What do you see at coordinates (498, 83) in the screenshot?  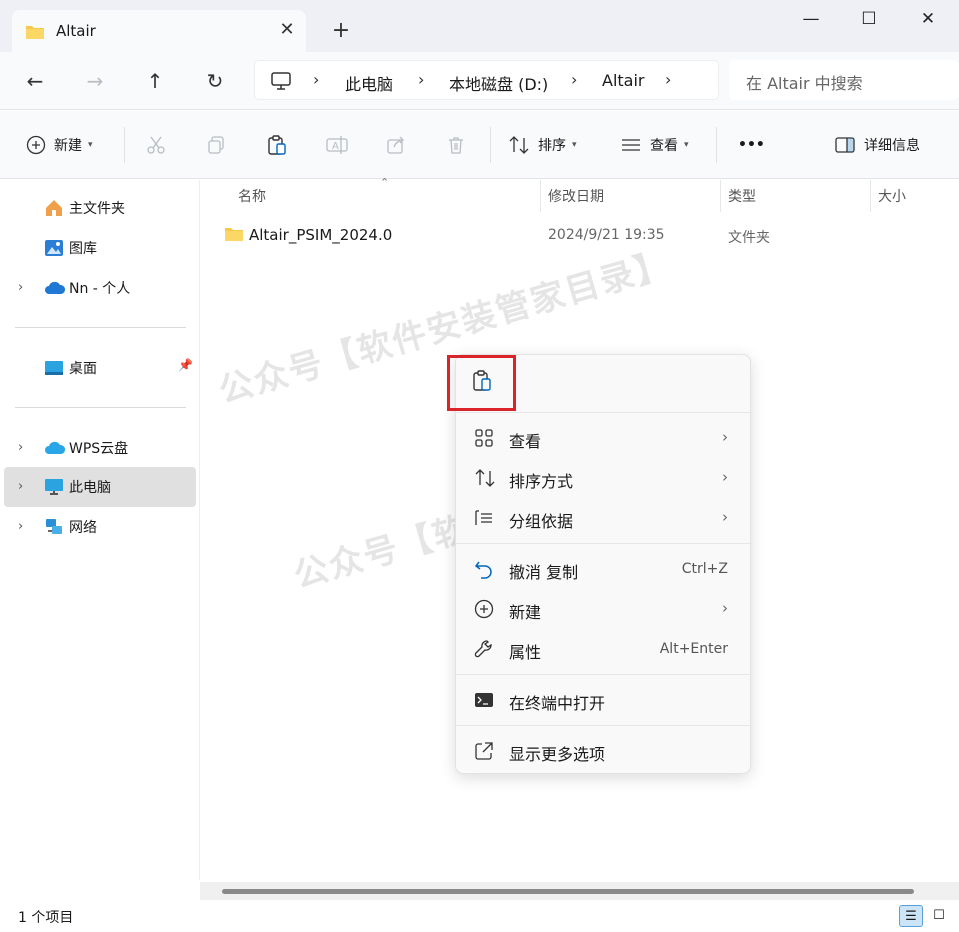 I see `breadcrumb-drive-d: 本地磁盘 (D:)` at bounding box center [498, 83].